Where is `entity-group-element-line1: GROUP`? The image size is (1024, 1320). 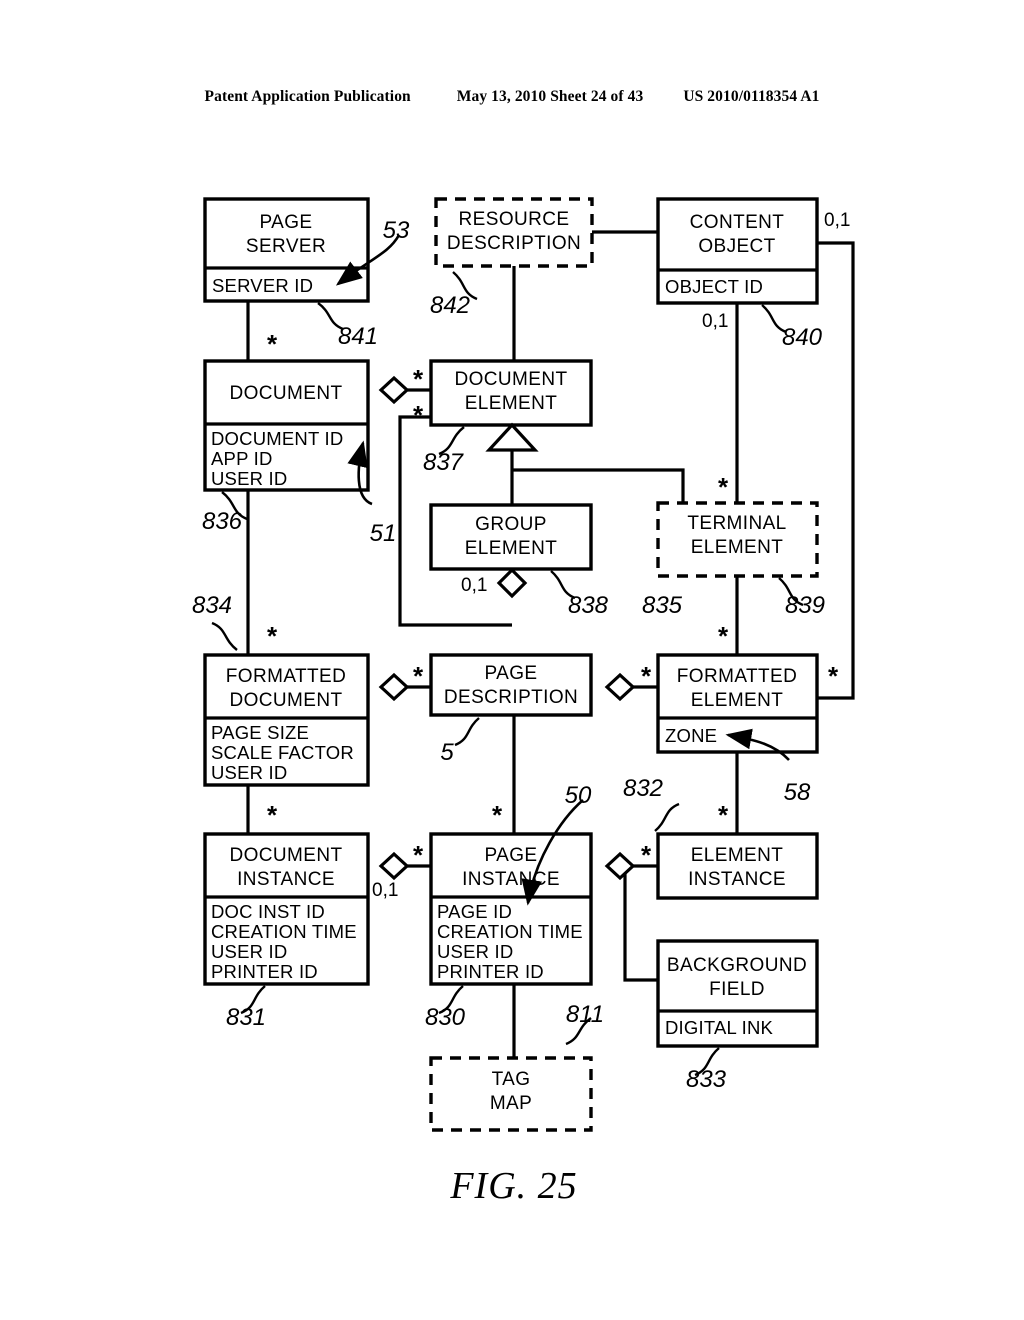
entity-group-element-line1: GROUP is located at coordinates (511, 524).